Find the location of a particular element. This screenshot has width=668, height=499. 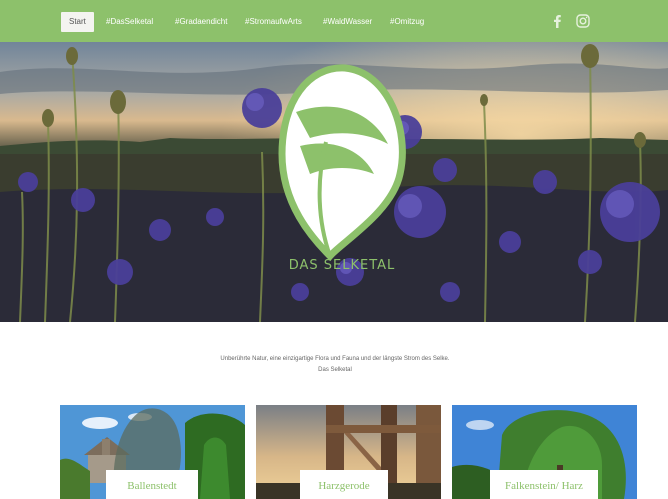

card-harzgerode: Harzgerode is located at coordinates (348, 452).